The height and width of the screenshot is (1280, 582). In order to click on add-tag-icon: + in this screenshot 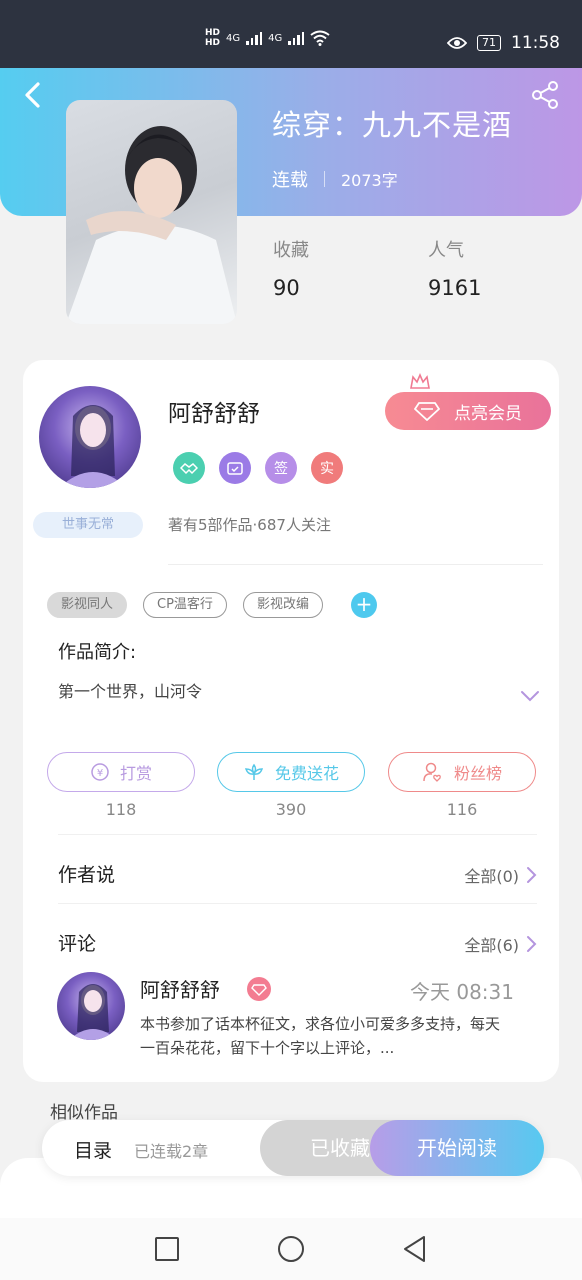, I will do `click(363, 605)`.